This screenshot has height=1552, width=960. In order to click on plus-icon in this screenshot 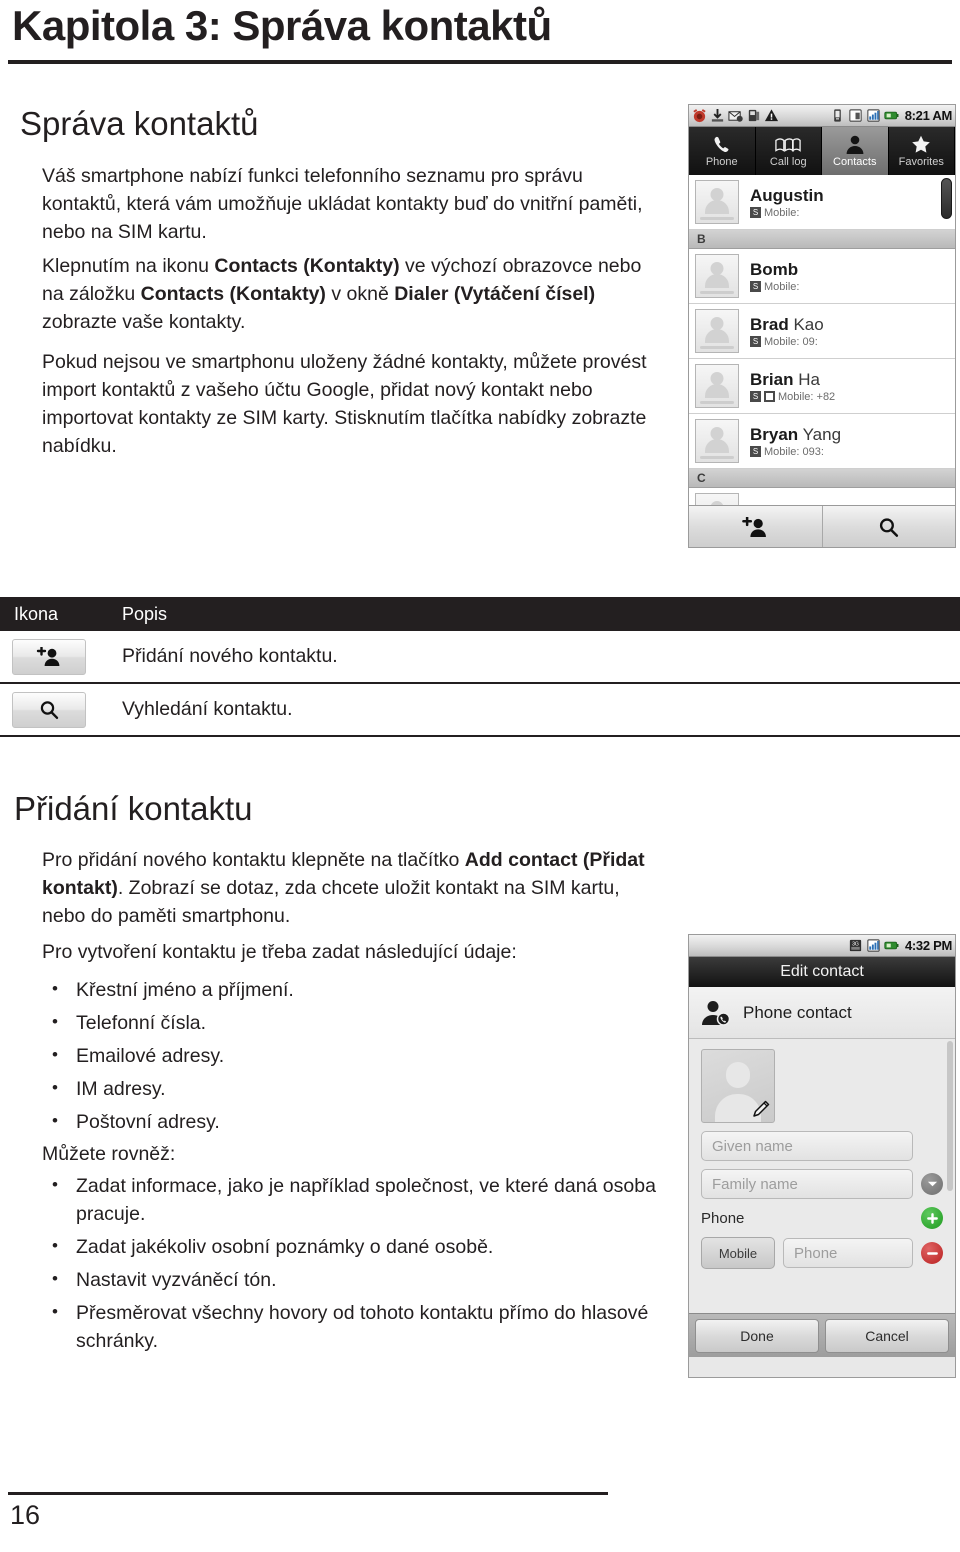, I will do `click(932, 1218)`.